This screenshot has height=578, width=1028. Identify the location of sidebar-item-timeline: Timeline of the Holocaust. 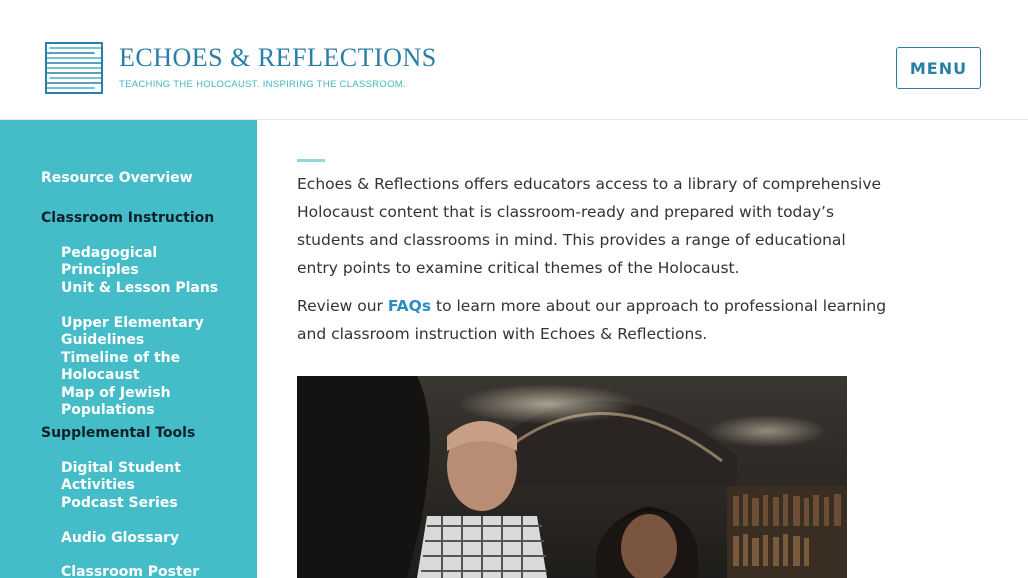
(141, 367).